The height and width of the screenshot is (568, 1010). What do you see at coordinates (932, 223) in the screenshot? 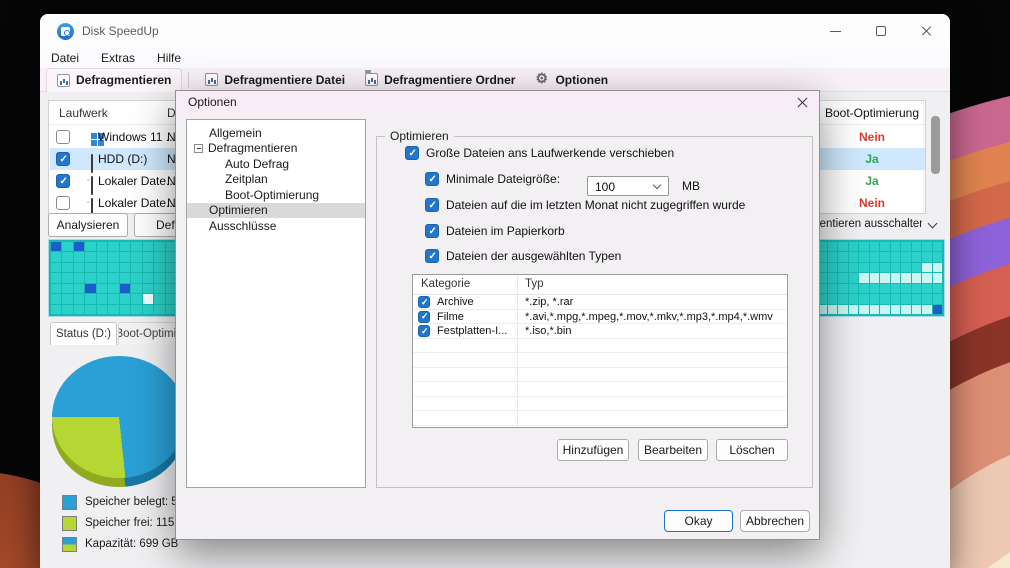
I see `chevron-down-icon` at bounding box center [932, 223].